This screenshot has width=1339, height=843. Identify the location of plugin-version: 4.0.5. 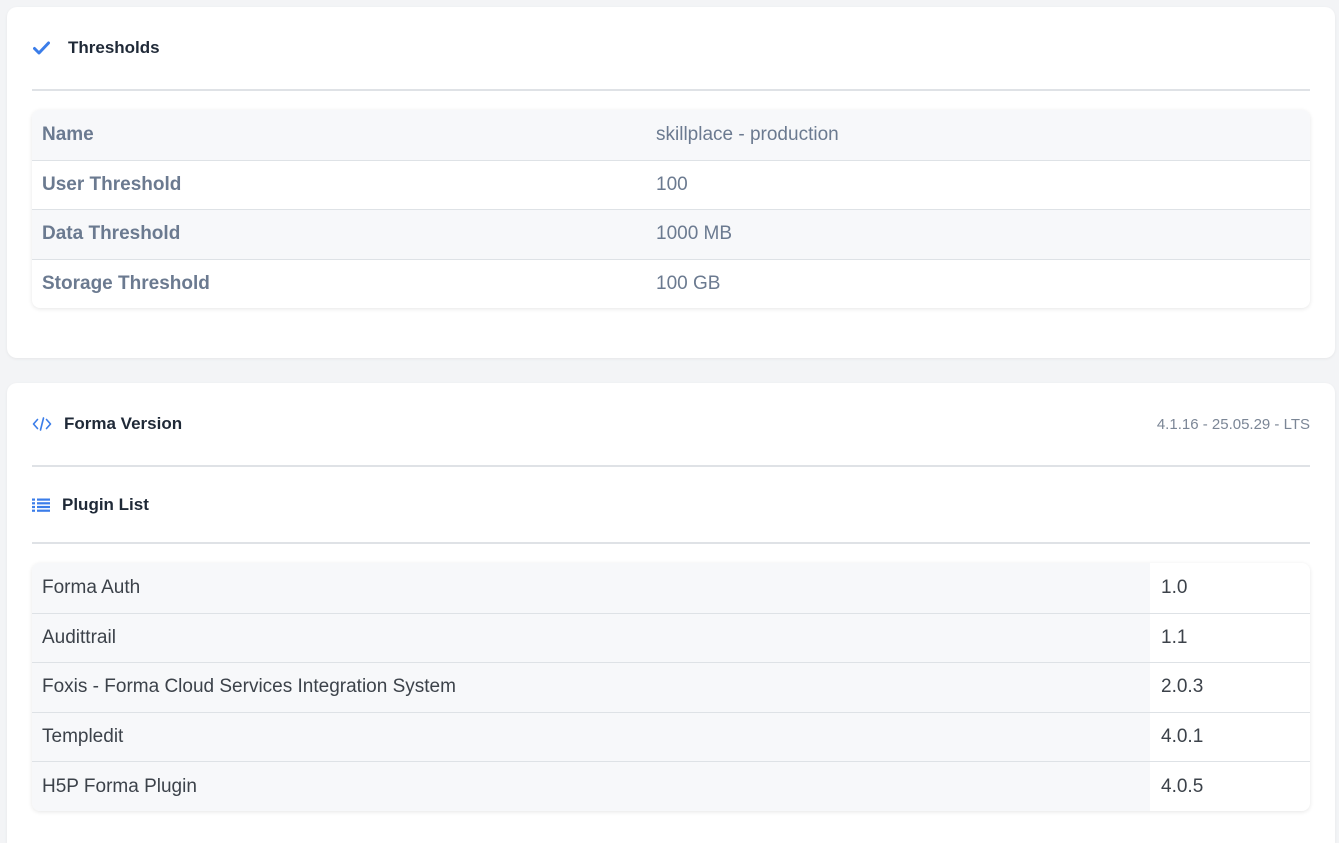
(1182, 786).